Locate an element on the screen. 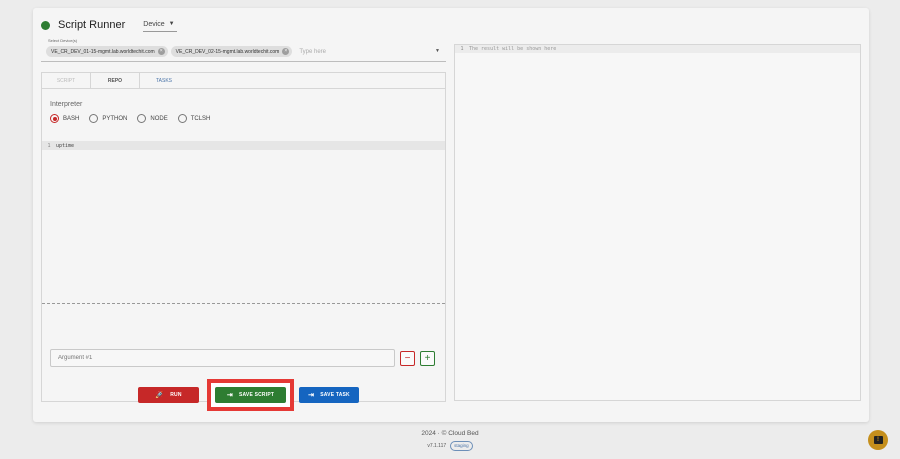 The height and width of the screenshot is (459, 900). status-indicator is located at coordinates (45, 25).